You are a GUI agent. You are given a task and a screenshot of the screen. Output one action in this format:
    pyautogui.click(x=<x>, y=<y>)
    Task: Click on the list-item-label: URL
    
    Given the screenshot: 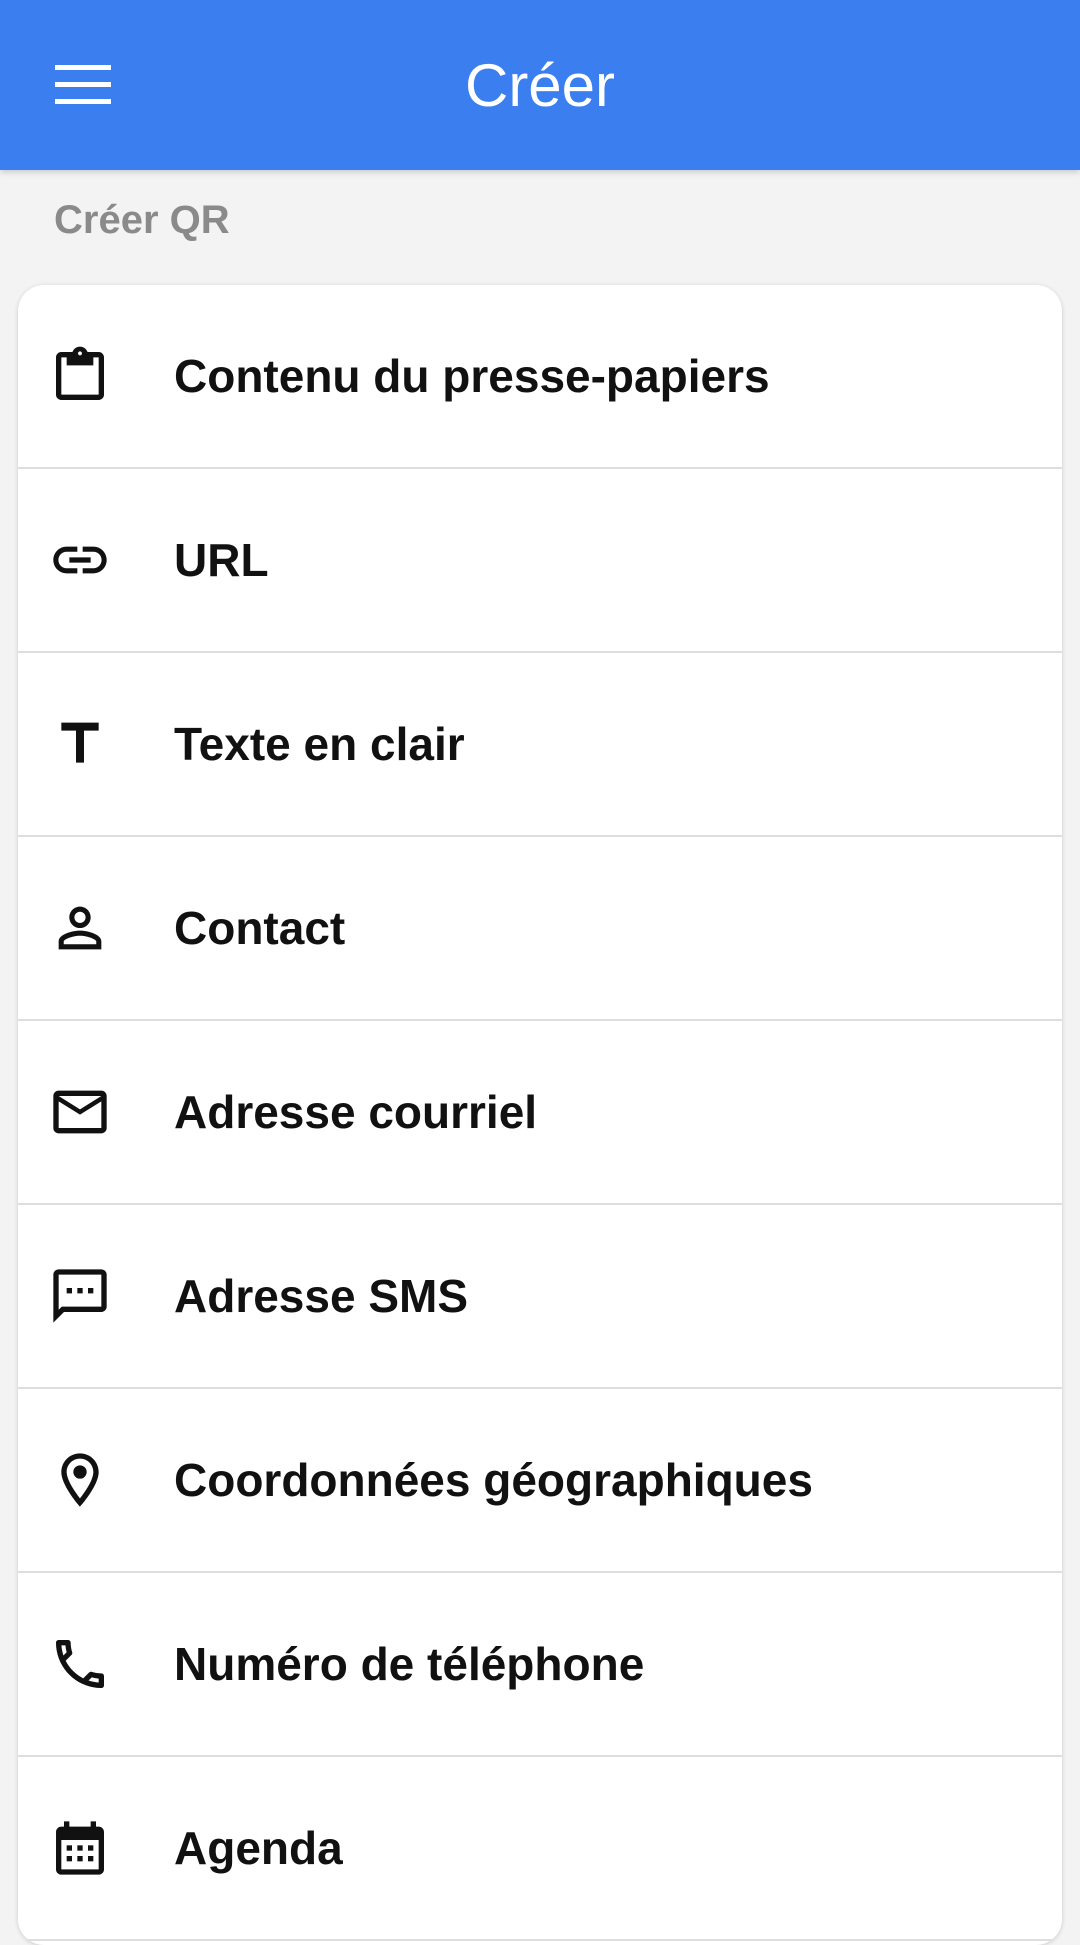 What is the action you would take?
    pyautogui.click(x=221, y=560)
    